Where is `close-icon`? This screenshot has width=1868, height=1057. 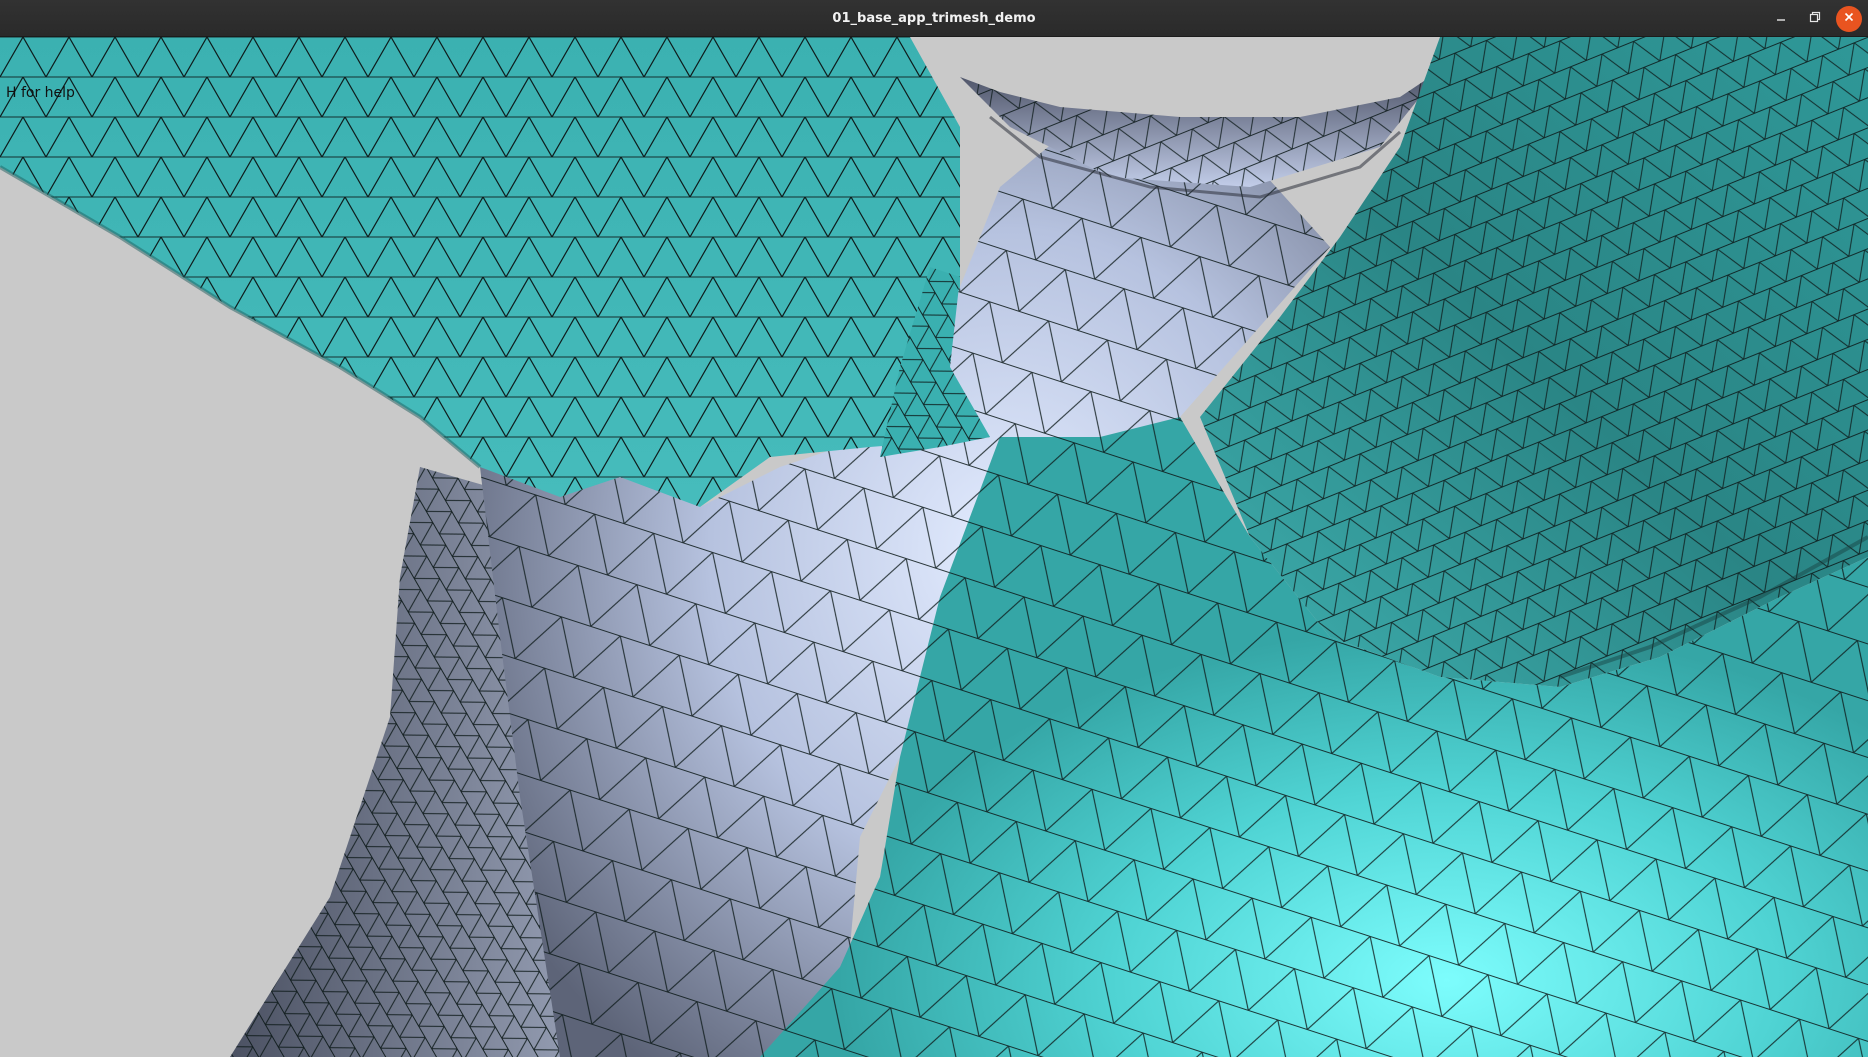
close-icon is located at coordinates (1849, 19).